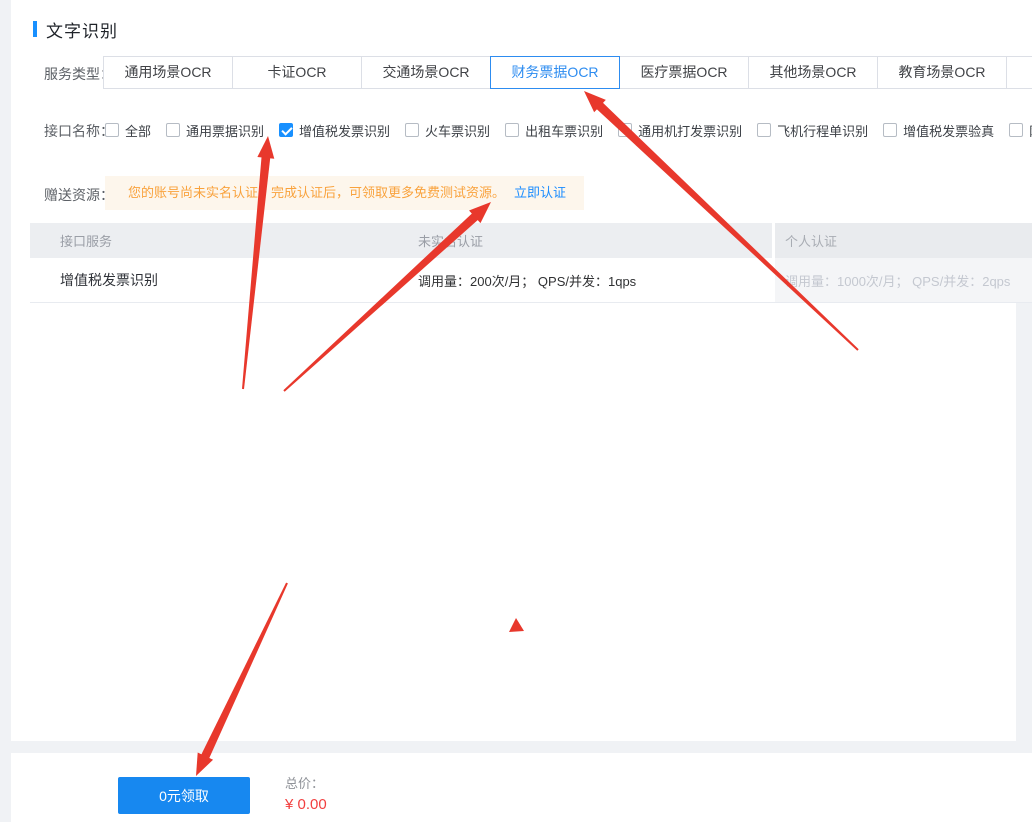  What do you see at coordinates (35, 29) in the screenshot?
I see `title-accent-bar` at bounding box center [35, 29].